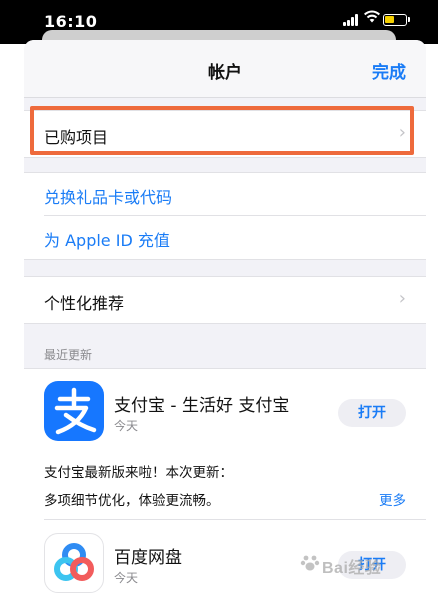 The image size is (438, 595). Describe the element at coordinates (402, 298) in the screenshot. I see `chevron-right-icon: ›` at that location.